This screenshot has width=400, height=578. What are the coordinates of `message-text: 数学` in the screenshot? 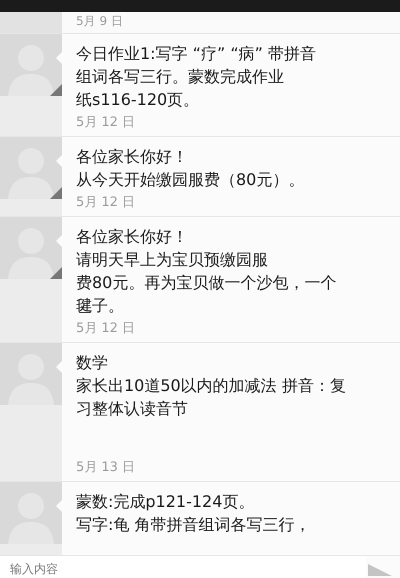 It's located at (92, 363).